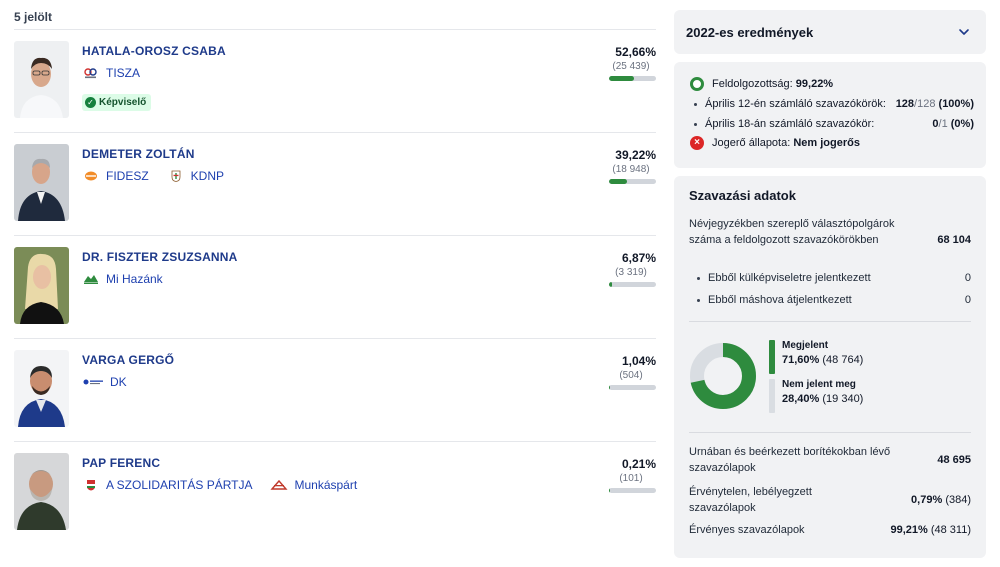 This screenshot has height=567, width=1000. What do you see at coordinates (638, 258) in the screenshot?
I see `vote-percent: 6,87%` at bounding box center [638, 258].